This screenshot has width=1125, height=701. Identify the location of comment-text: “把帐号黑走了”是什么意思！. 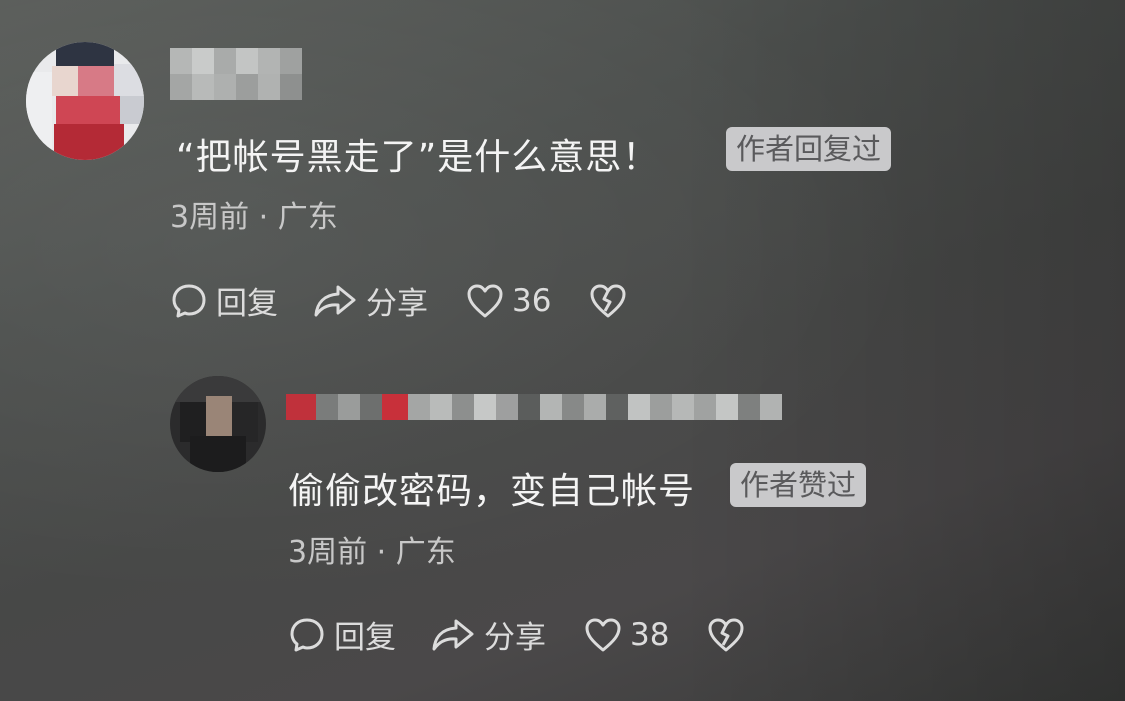
(418, 157).